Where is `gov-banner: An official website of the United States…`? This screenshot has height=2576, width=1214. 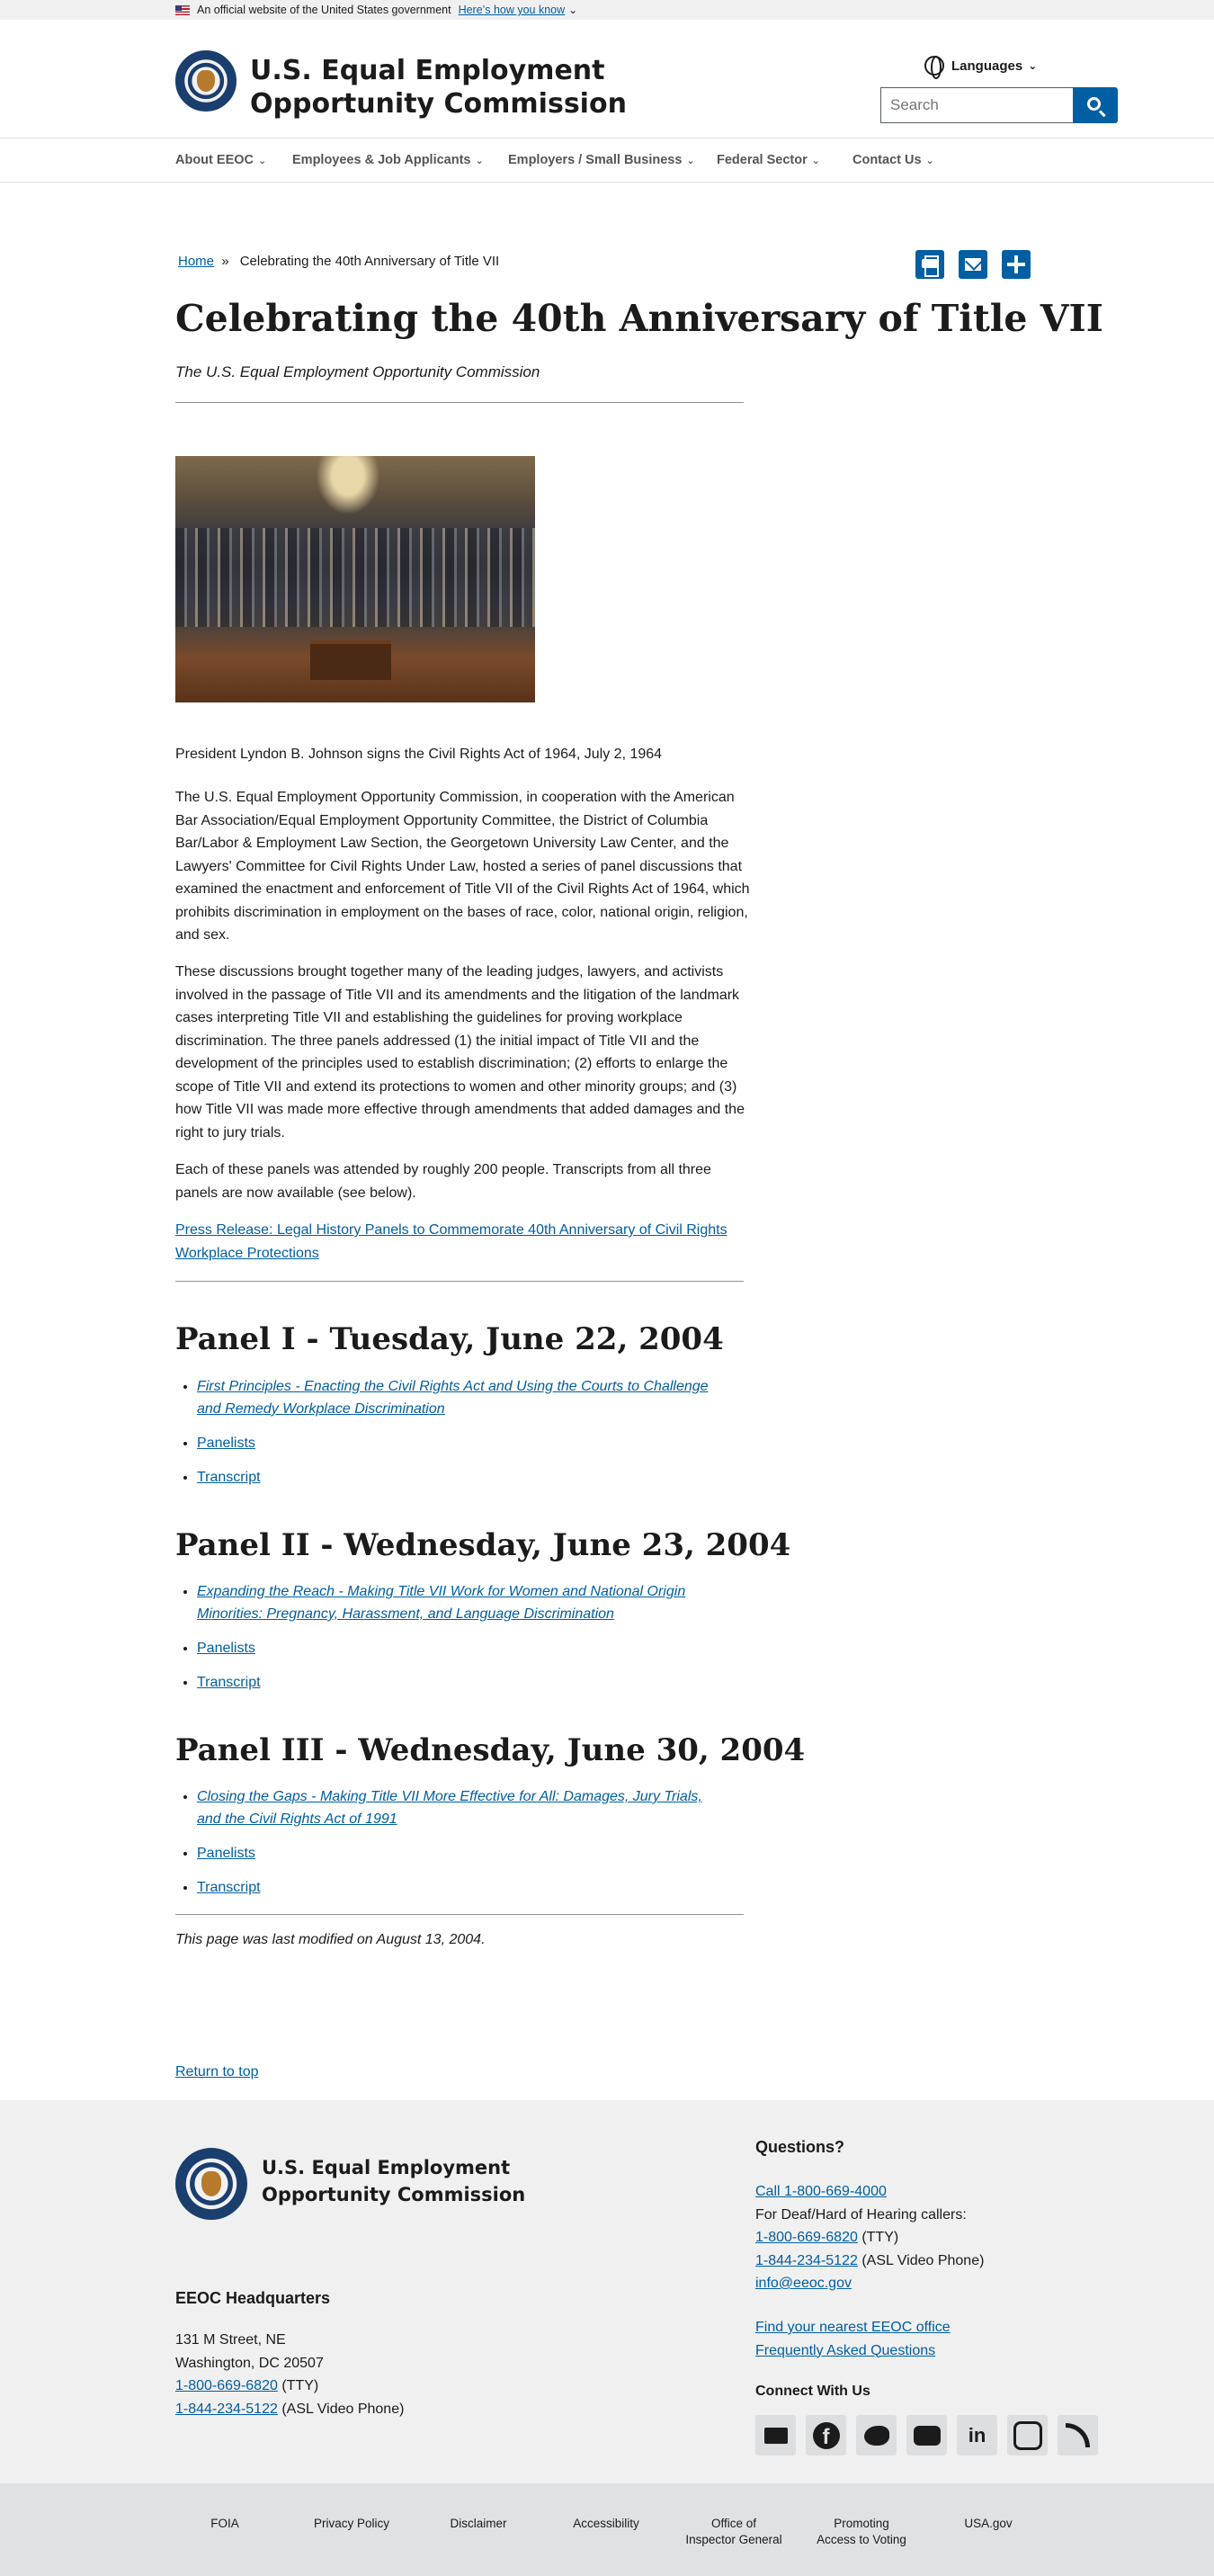
gov-banner: An official website of the United States… is located at coordinates (607, 10).